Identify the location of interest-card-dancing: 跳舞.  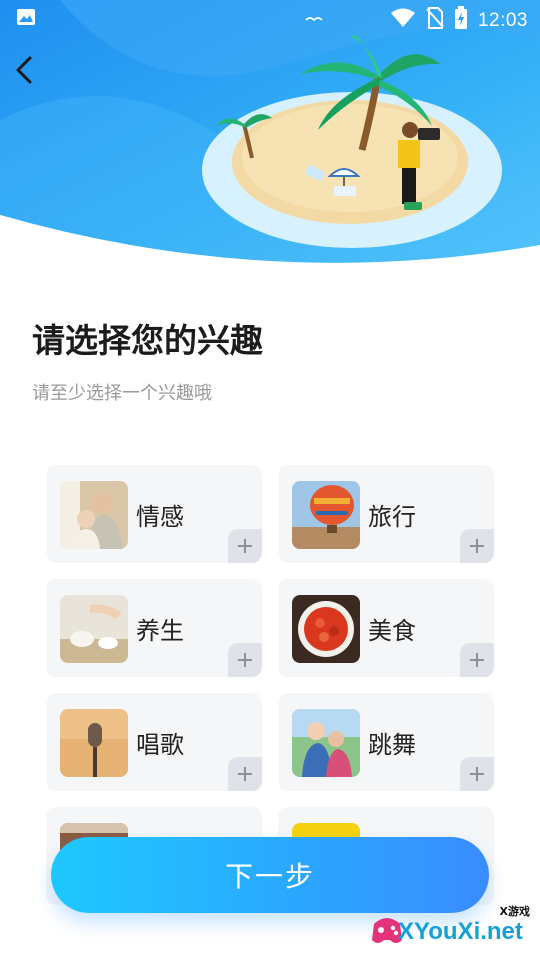
(386, 742).